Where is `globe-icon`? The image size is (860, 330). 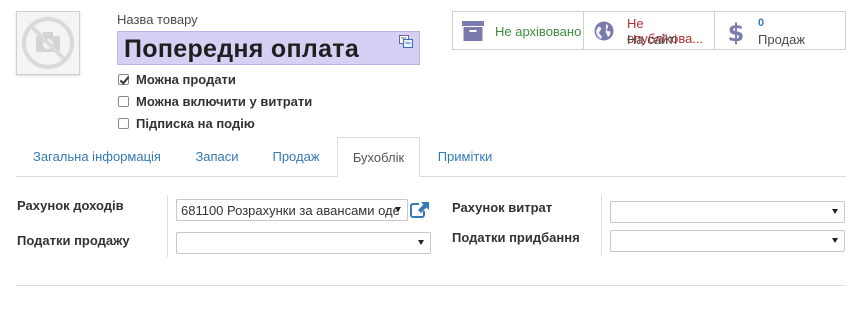 globe-icon is located at coordinates (604, 31).